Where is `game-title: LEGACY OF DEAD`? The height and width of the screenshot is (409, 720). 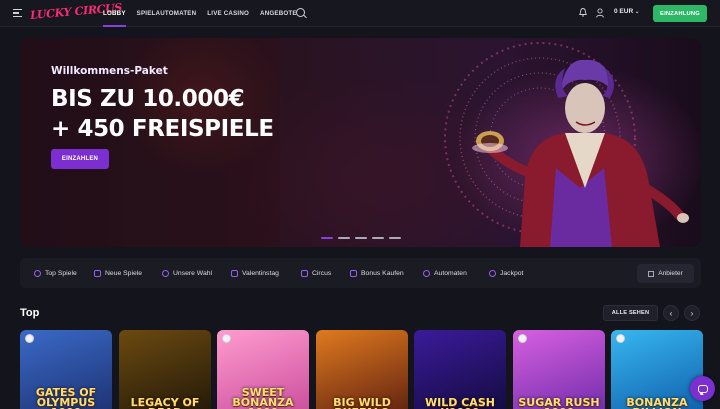 game-title: LEGACY OF DEAD is located at coordinates (165, 402).